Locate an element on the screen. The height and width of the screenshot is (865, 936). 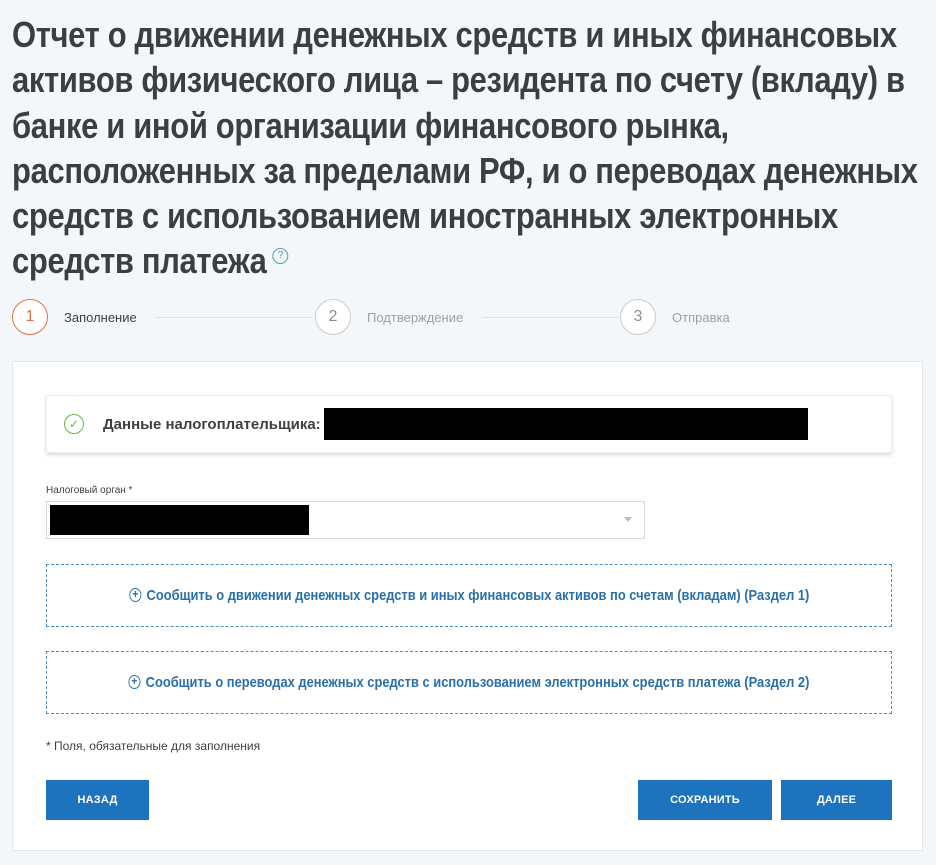
next-button: ДАЛЕЕ is located at coordinates (836, 800).